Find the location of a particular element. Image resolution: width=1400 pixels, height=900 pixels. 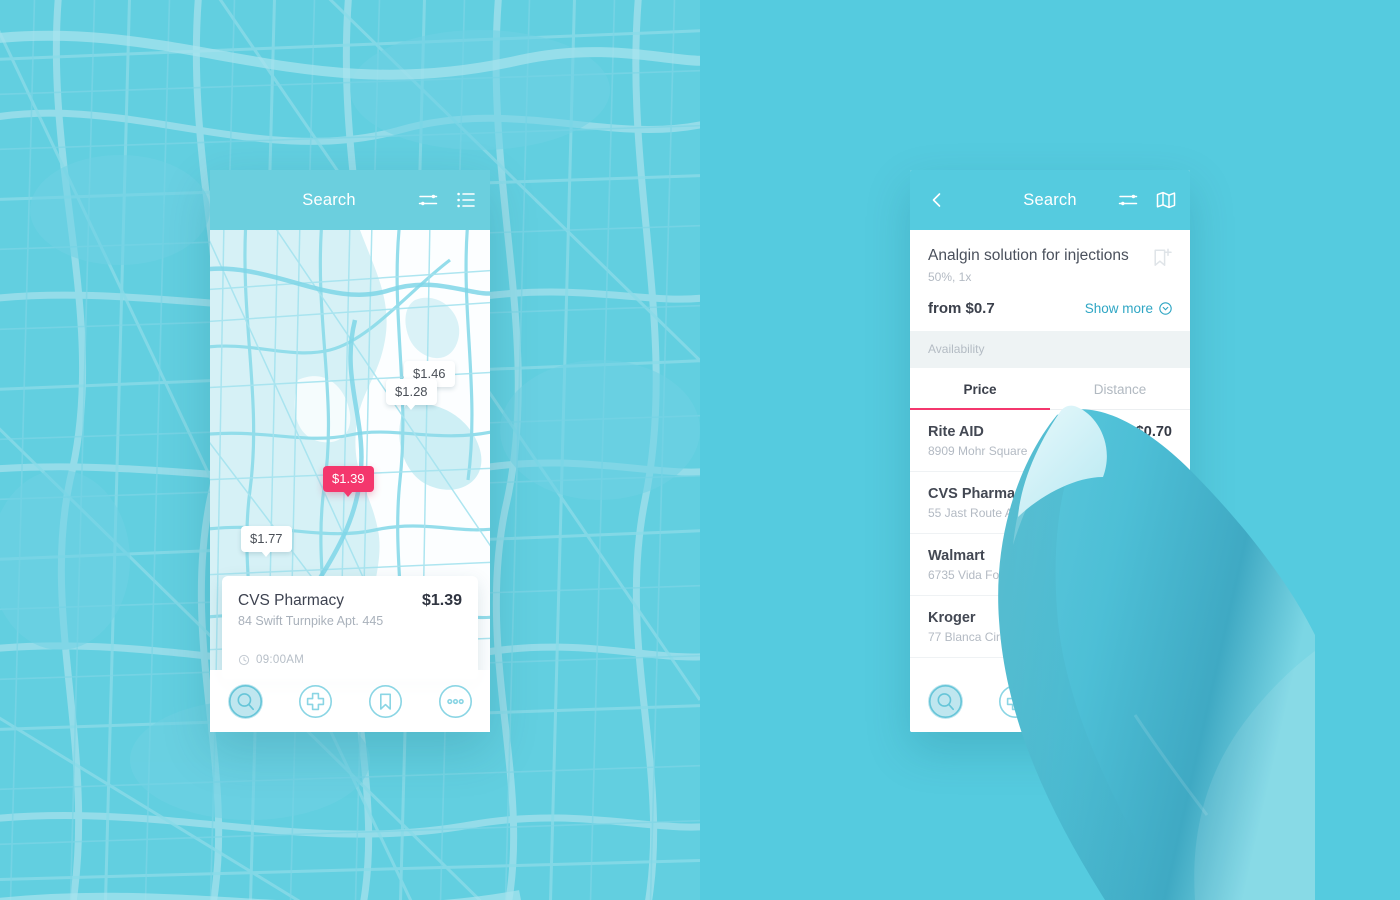

tab-price: Price is located at coordinates (980, 389).